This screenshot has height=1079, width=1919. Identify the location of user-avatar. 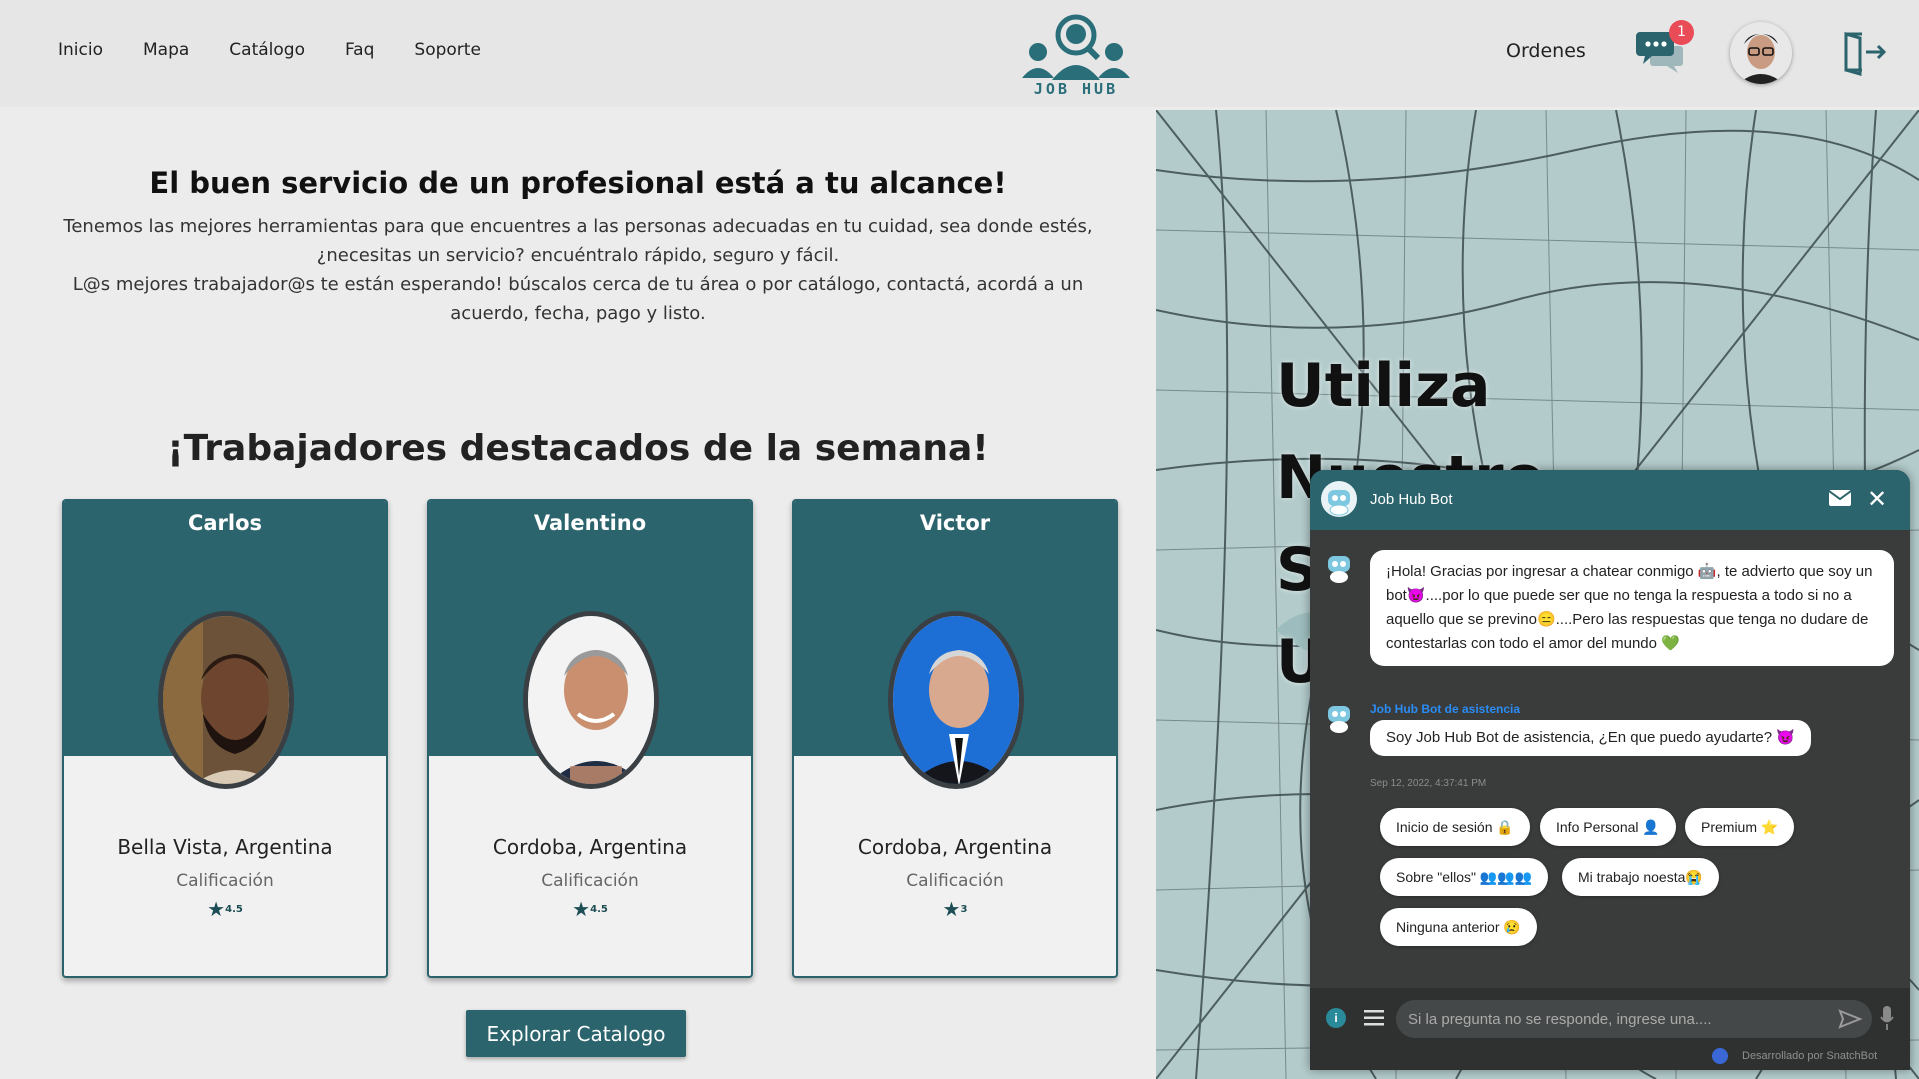
(1761, 53).